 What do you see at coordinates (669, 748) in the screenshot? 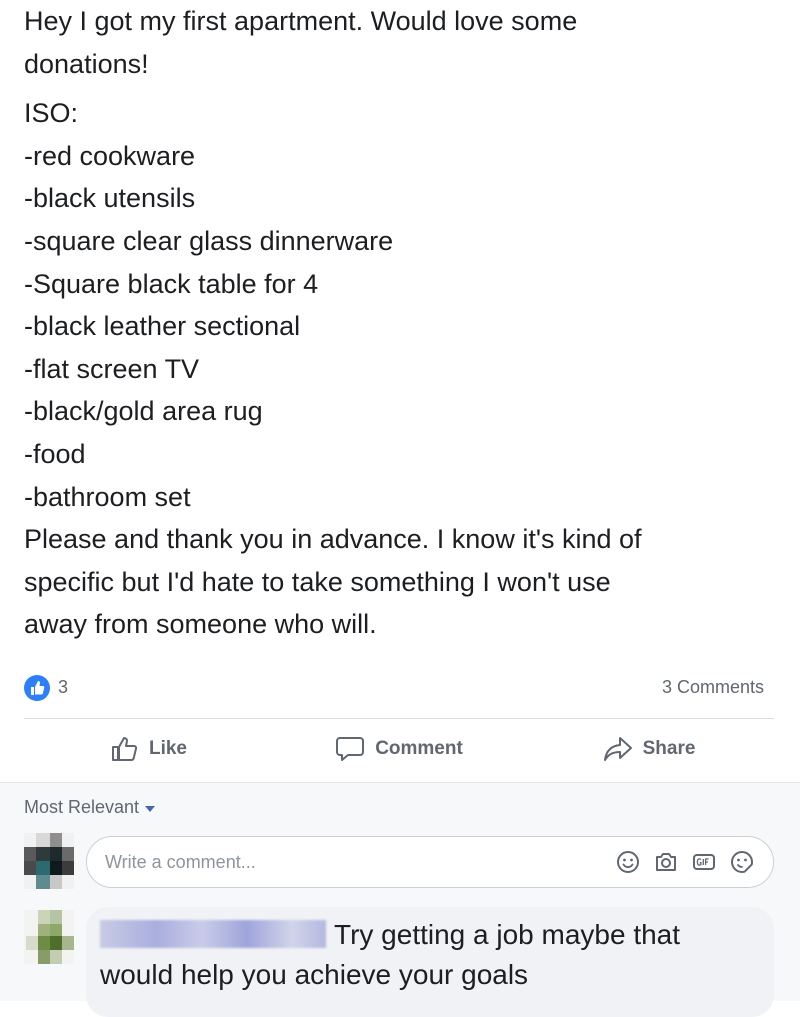
I see `share-label: Share` at bounding box center [669, 748].